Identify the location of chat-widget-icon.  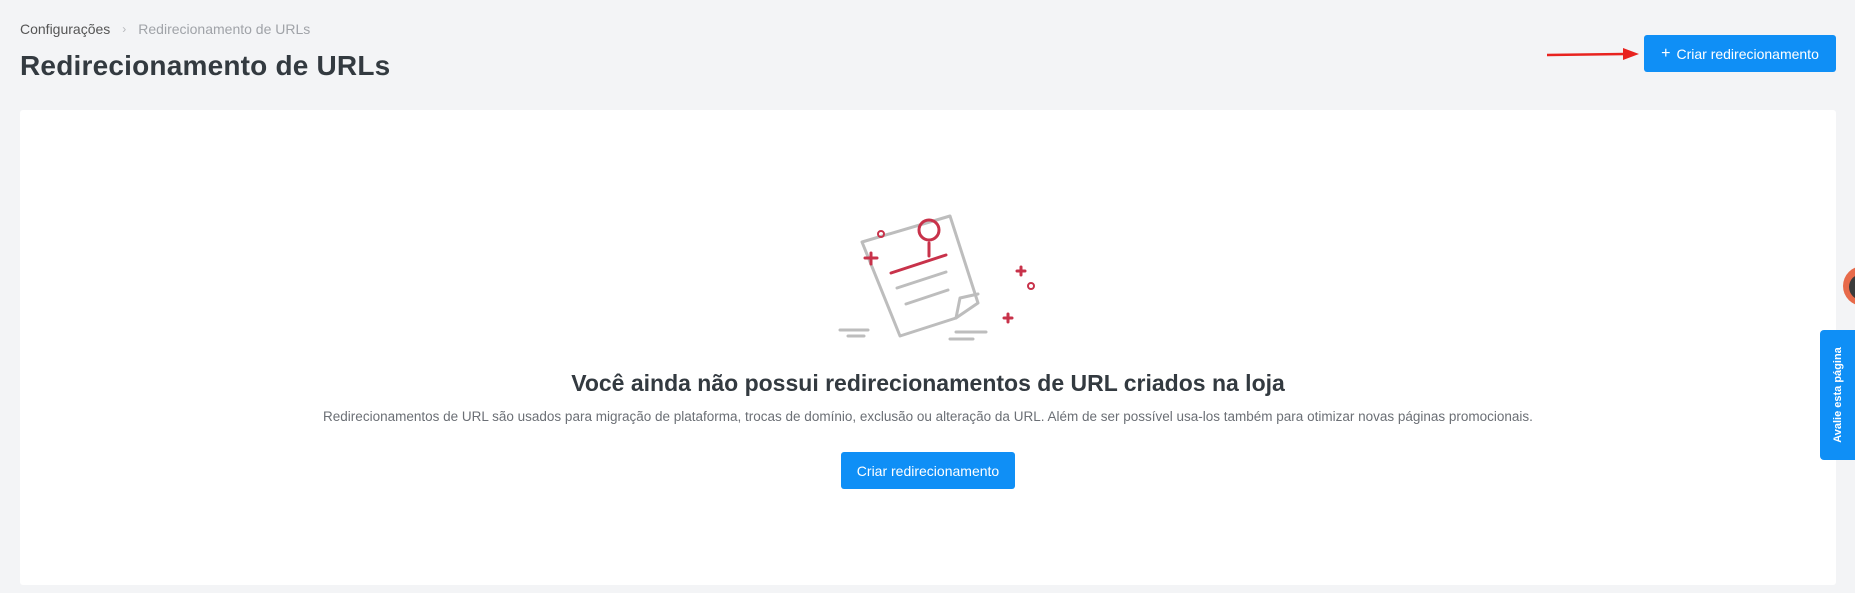
(1849, 286).